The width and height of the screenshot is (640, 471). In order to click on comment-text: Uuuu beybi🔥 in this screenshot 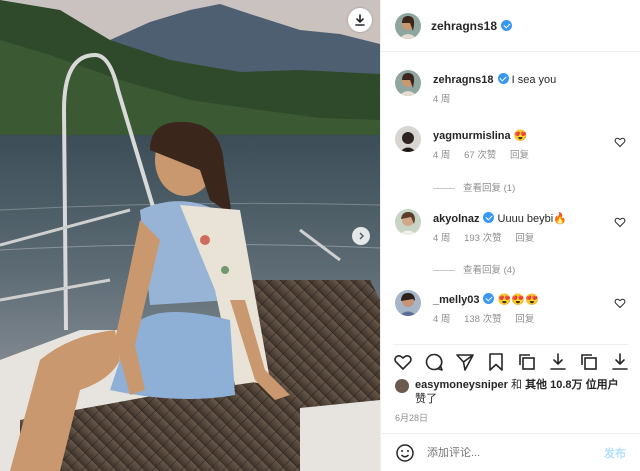, I will do `click(532, 219)`.